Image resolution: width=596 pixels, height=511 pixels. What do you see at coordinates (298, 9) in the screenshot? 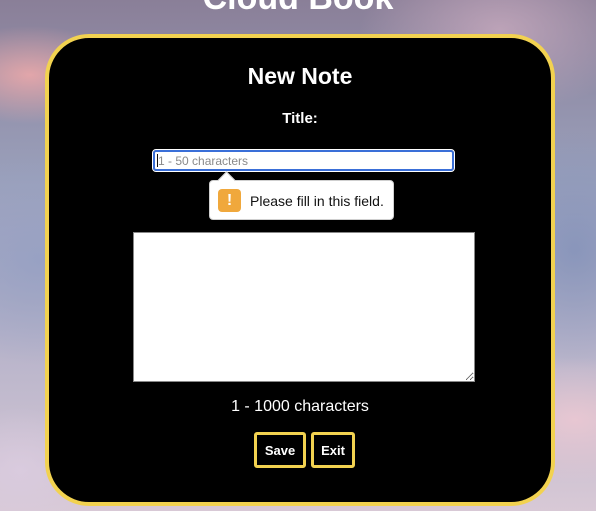
I see `app-title: Cloud Book` at bounding box center [298, 9].